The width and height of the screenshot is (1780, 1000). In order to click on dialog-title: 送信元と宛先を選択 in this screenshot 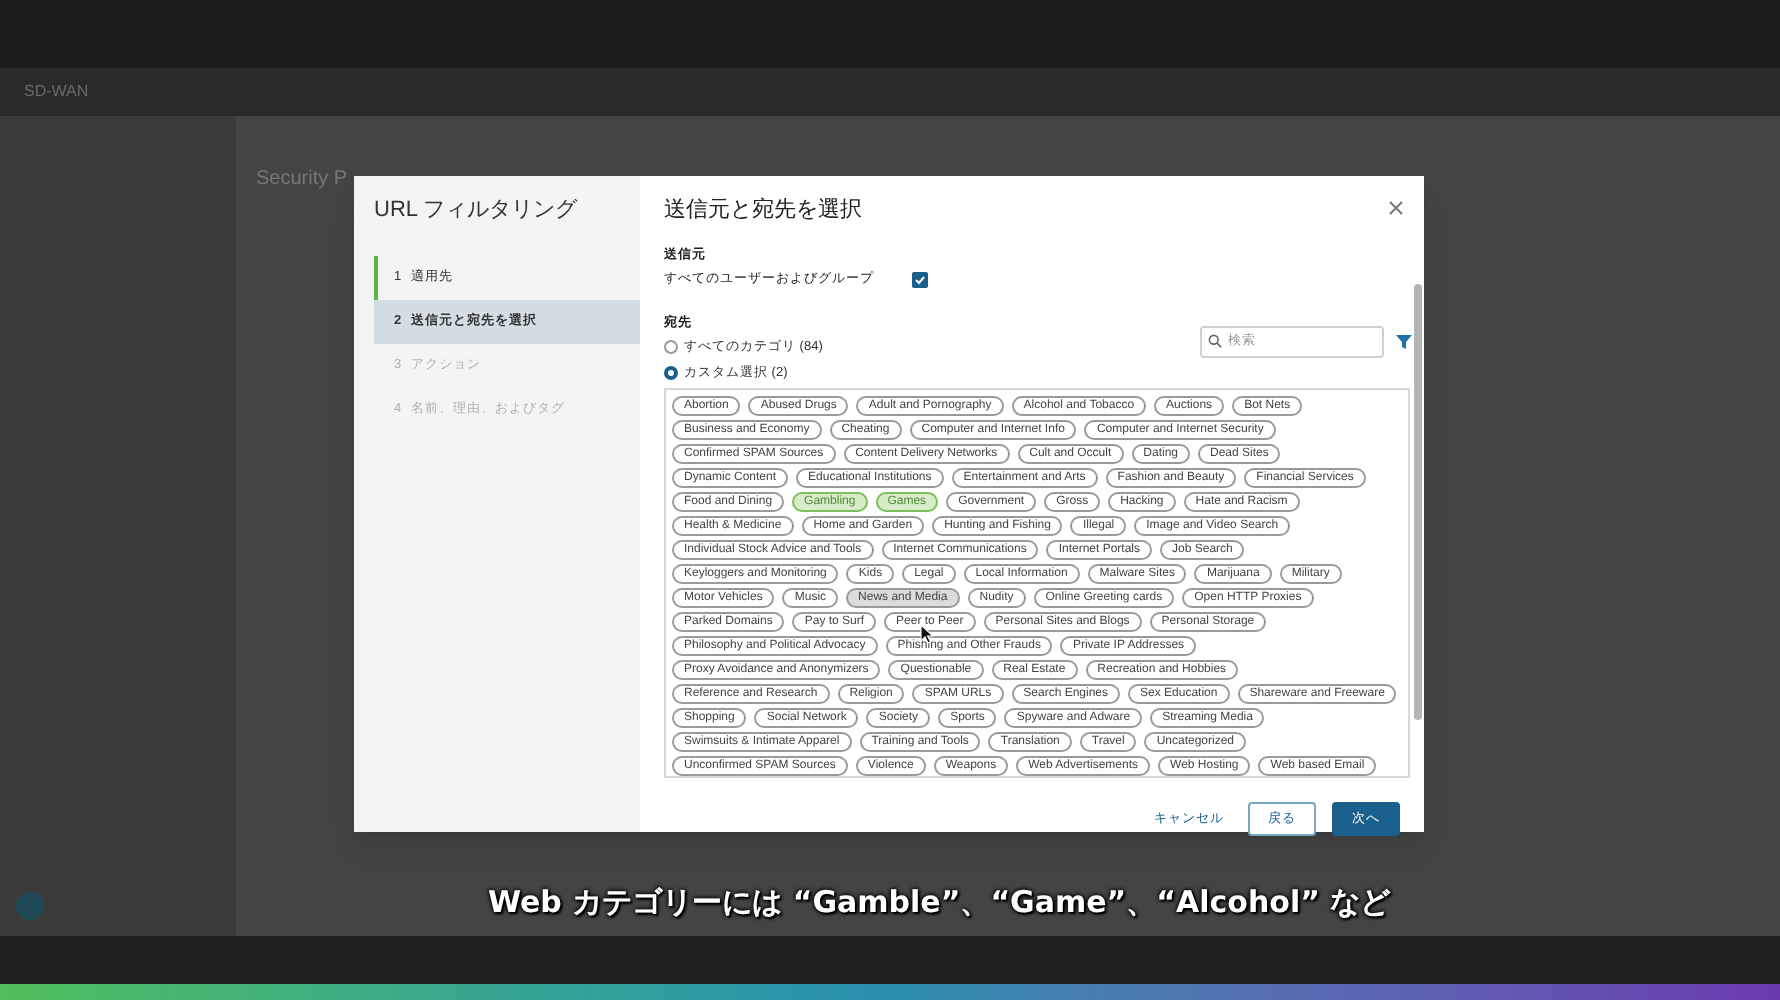, I will do `click(763, 210)`.